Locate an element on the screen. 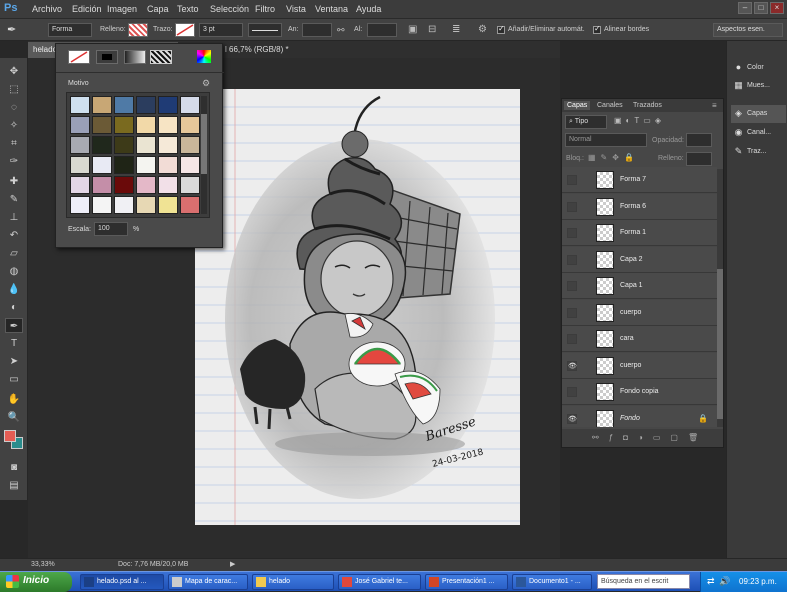  dock-layers: ◈ Capas is located at coordinates (758, 114).